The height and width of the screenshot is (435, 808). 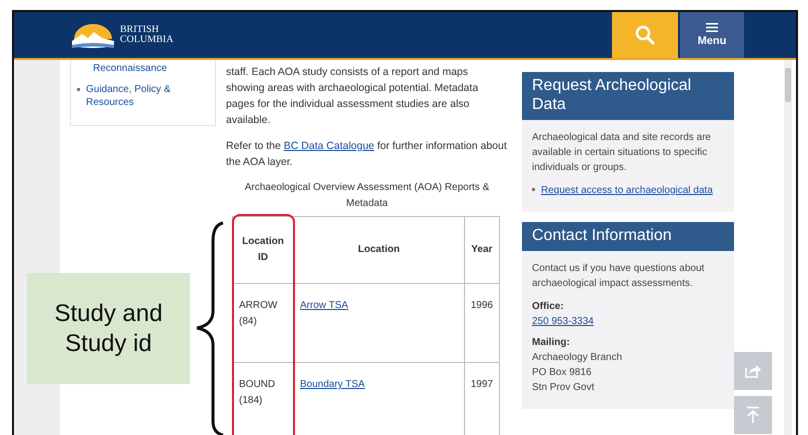 What do you see at coordinates (622, 153) in the screenshot?
I see `panel-text: Archaeological data and site records are available in certain situations to specific individuals or groups.` at bounding box center [622, 153].